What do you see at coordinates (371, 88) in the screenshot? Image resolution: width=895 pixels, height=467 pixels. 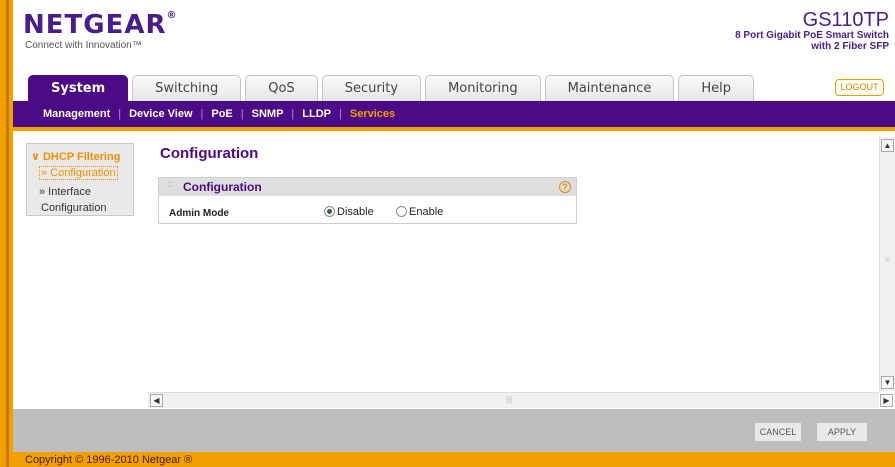 I see `tab-security: Security` at bounding box center [371, 88].